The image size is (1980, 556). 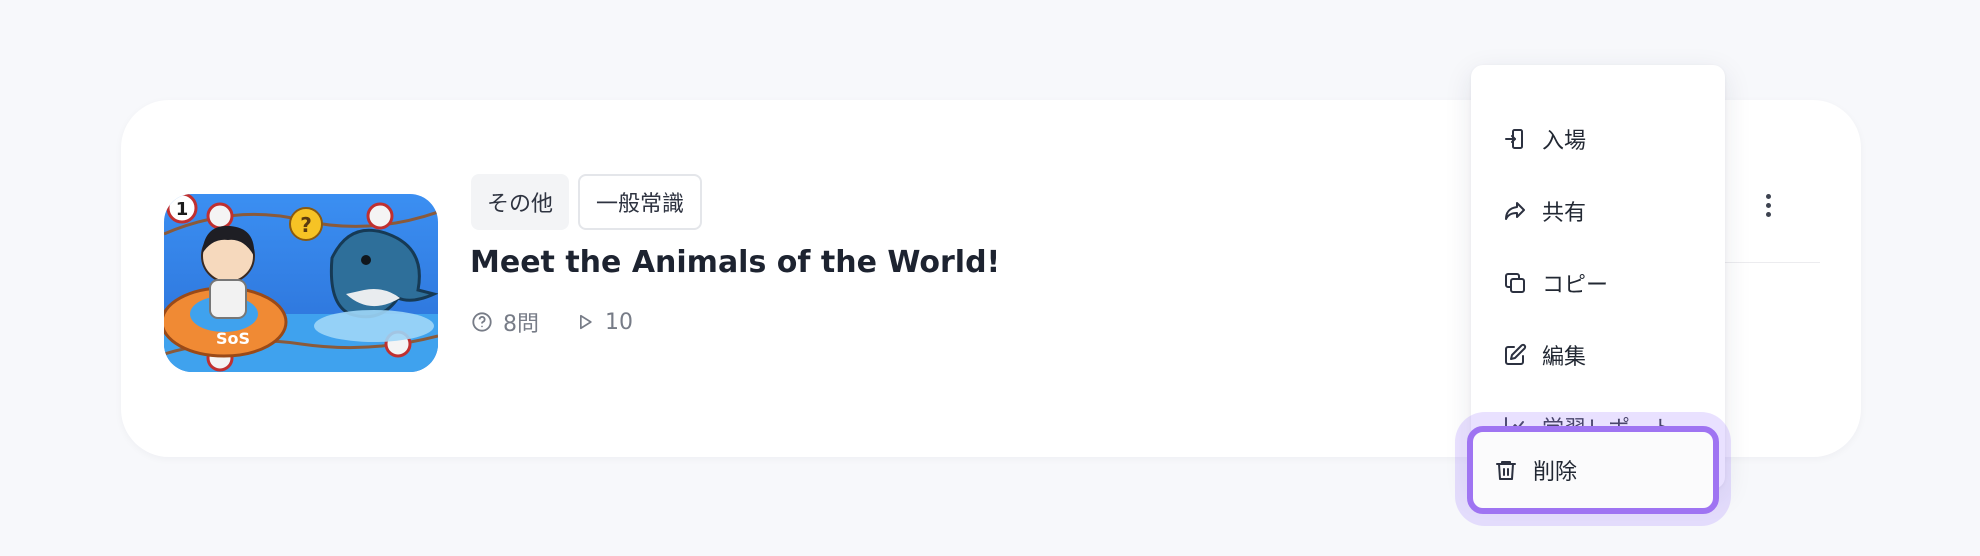 I want to click on tag-category: その他, so click(x=520, y=202).